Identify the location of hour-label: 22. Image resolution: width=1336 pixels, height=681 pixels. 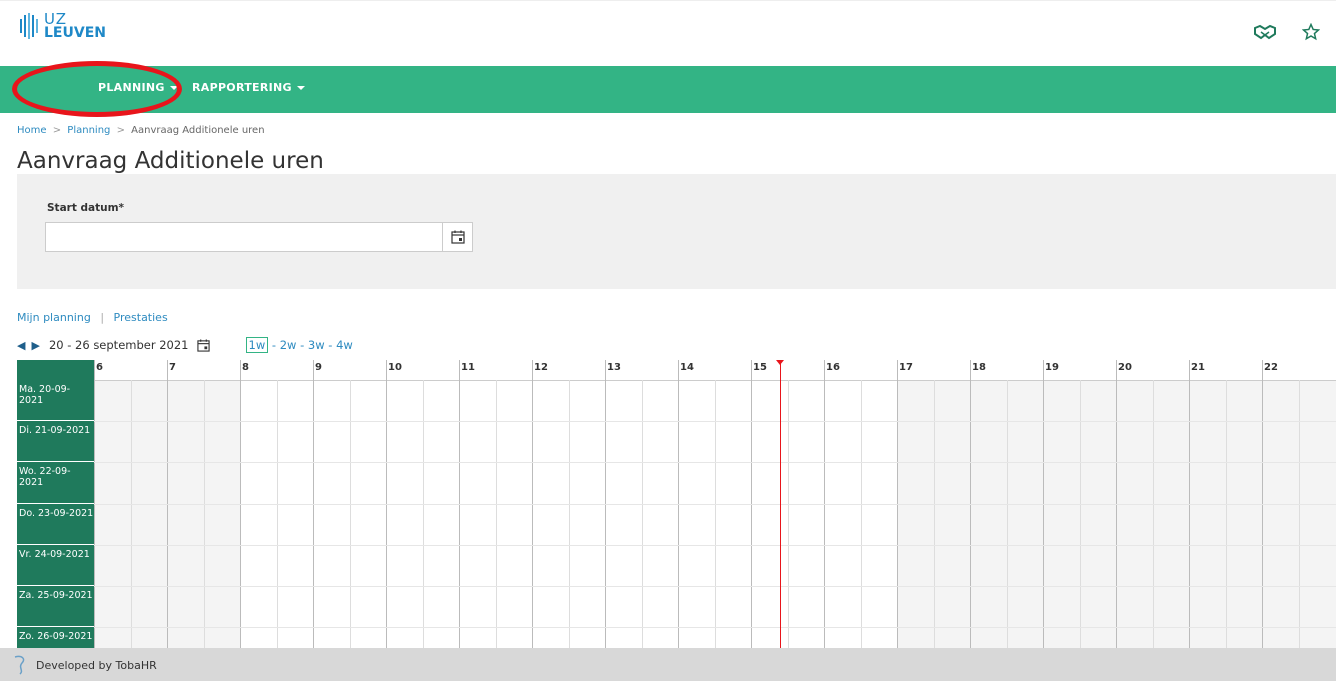
(1271, 367).